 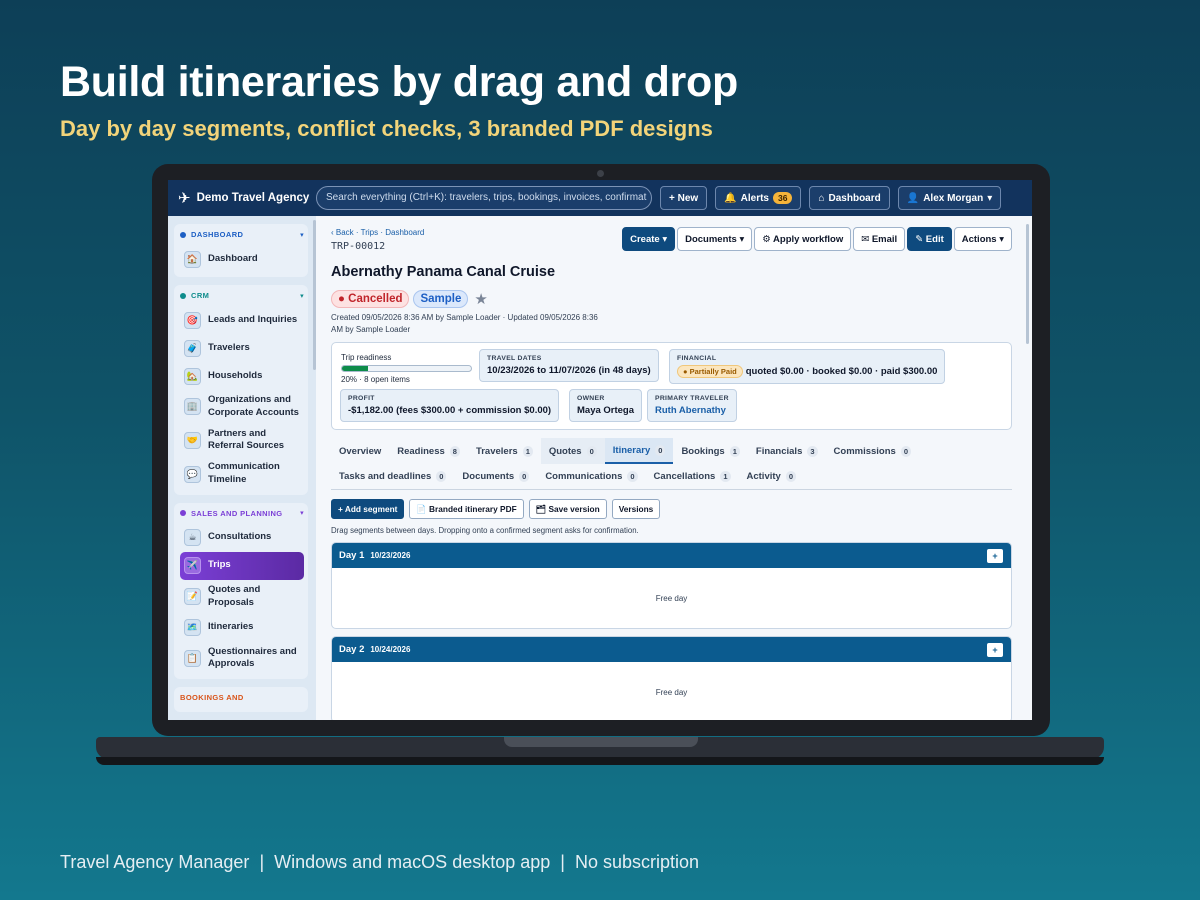 I want to click on sidebar-item-communication-timeline: 💬 Communication Timeline, so click(x=242, y=474).